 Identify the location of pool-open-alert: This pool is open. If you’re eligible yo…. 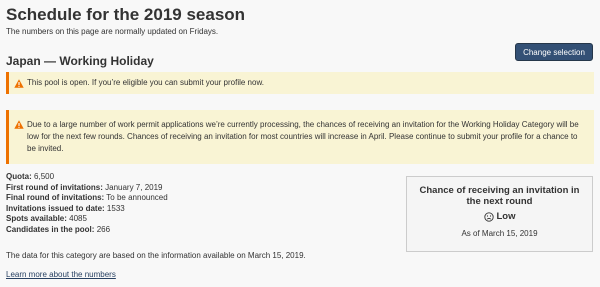
(300, 83).